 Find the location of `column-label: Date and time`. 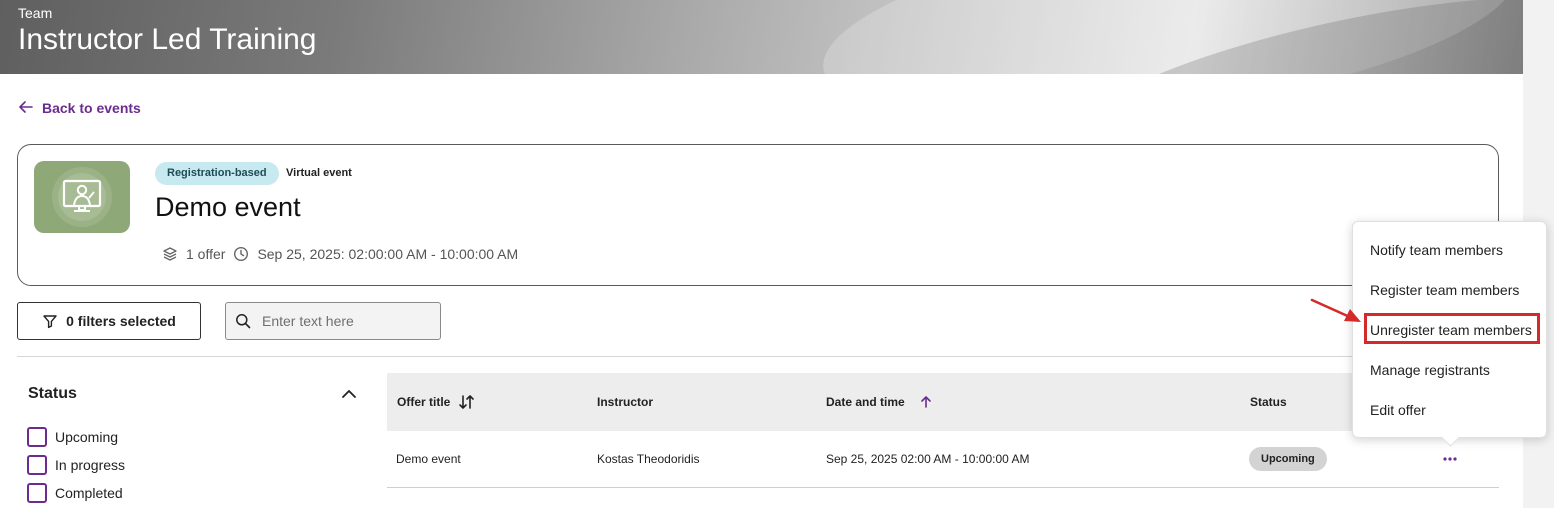

column-label: Date and time is located at coordinates (865, 402).